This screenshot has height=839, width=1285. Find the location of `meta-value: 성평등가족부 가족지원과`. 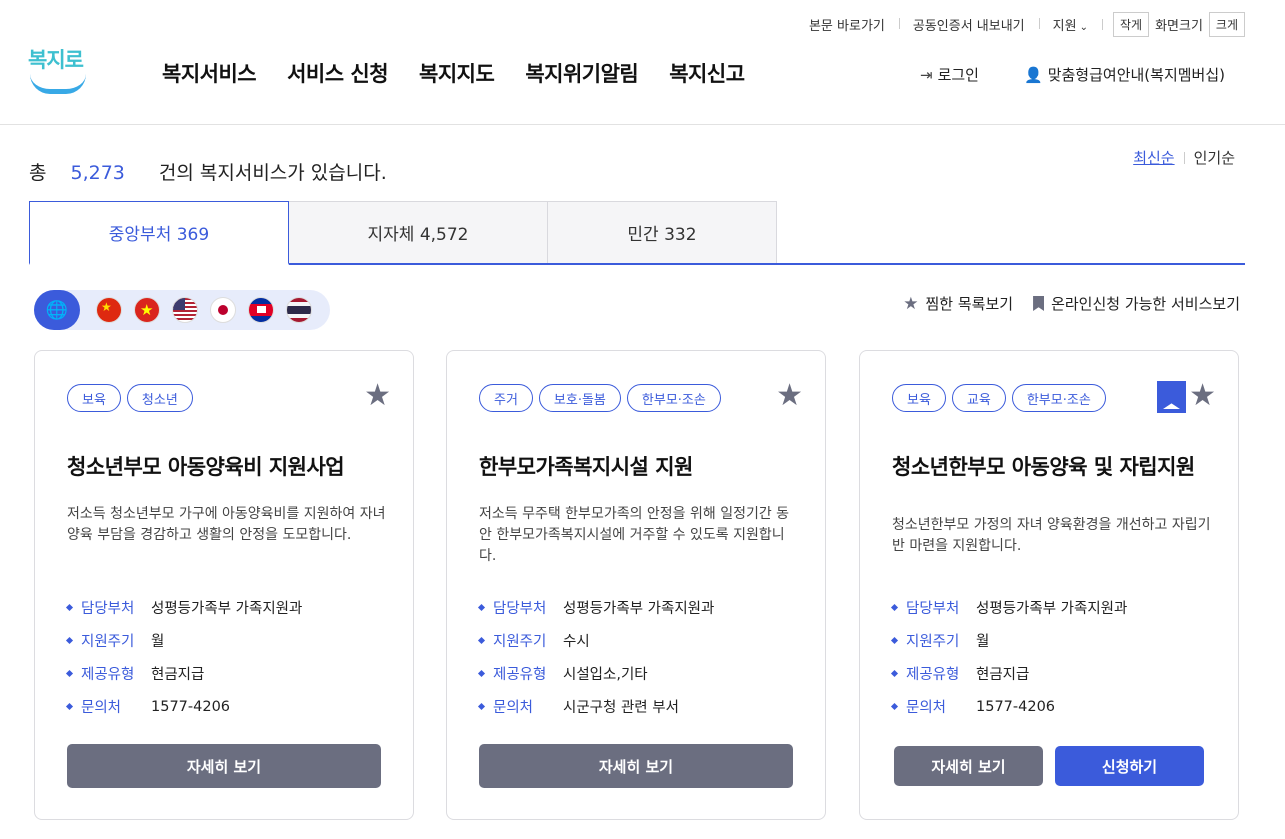

meta-value: 성평등가족부 가족지원과 is located at coordinates (639, 609).